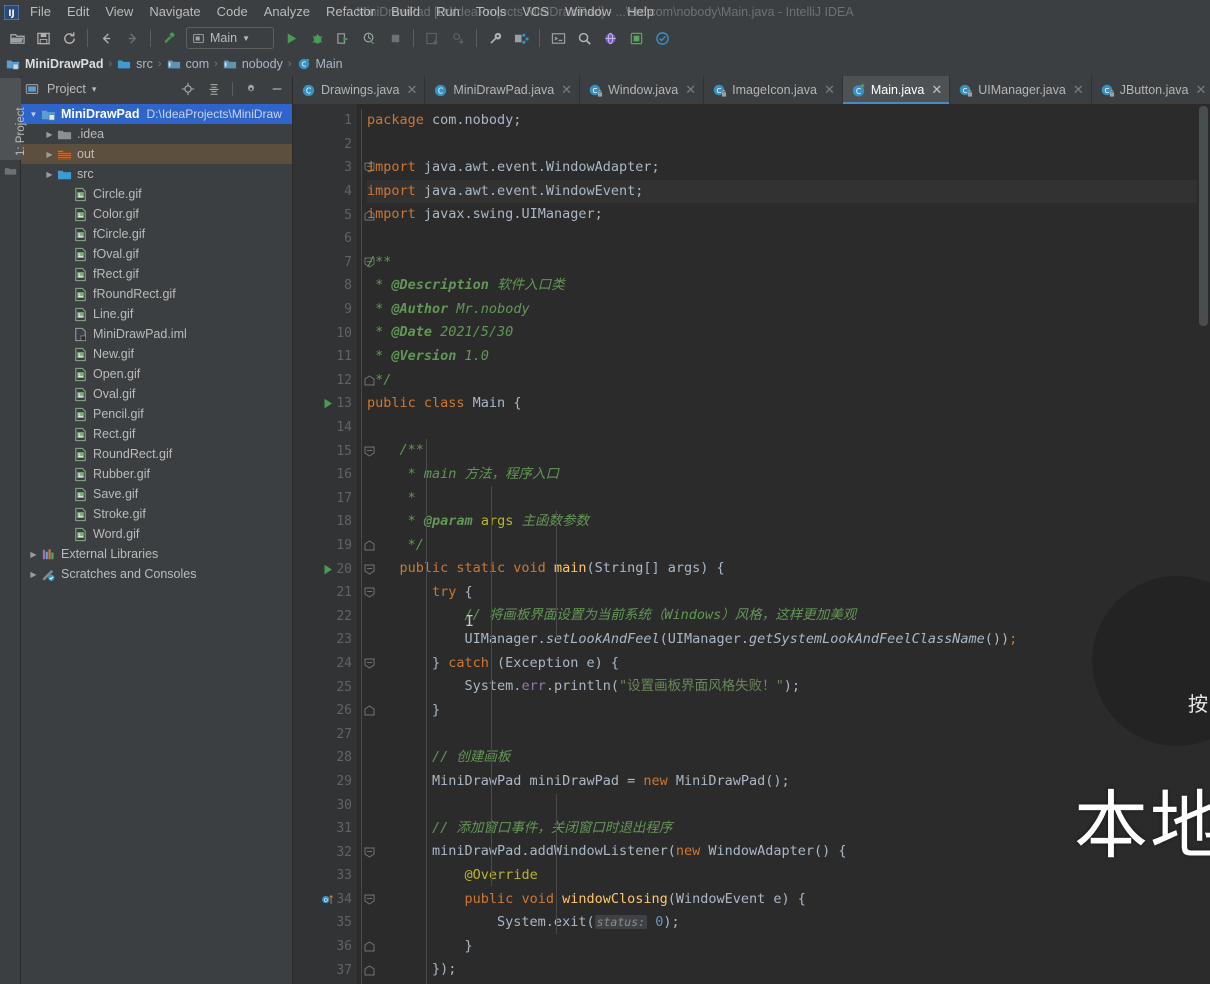 This screenshot has width=1210, height=984. Describe the element at coordinates (782, 970) in the screenshot. I see `code-line: });` at that location.